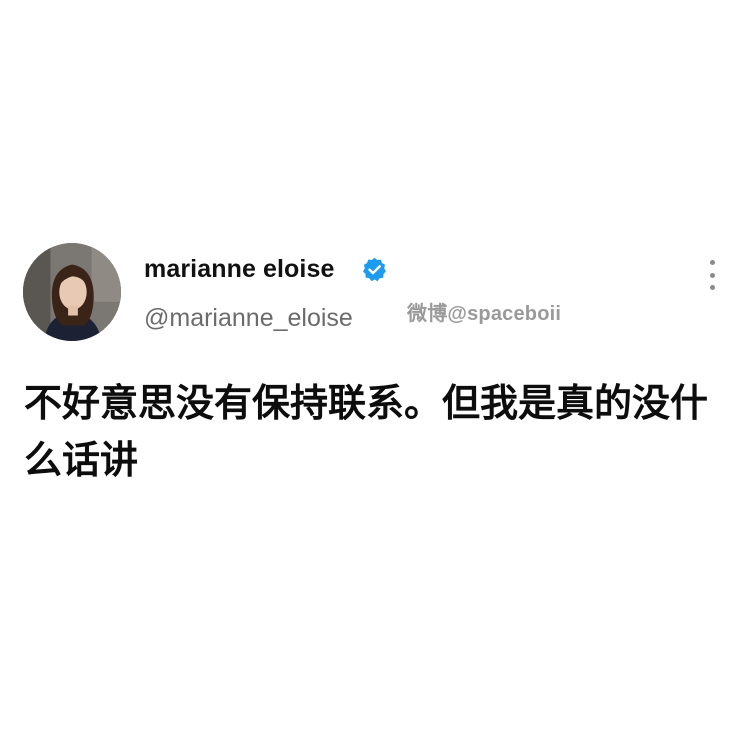  What do you see at coordinates (712, 262) in the screenshot?
I see `vertical-ellipsis-icon` at bounding box center [712, 262].